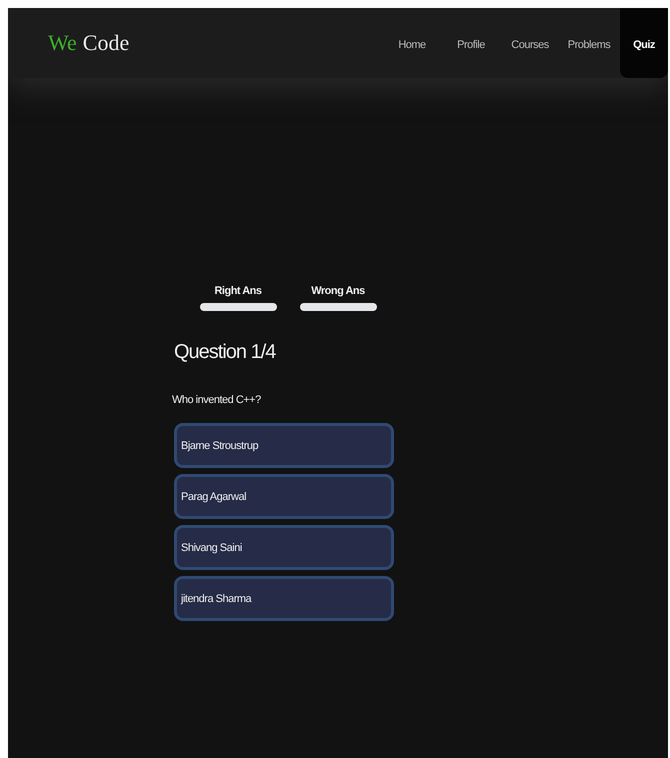 This screenshot has height=758, width=670. Describe the element at coordinates (530, 43) in the screenshot. I see `nav-link: Courses` at that location.